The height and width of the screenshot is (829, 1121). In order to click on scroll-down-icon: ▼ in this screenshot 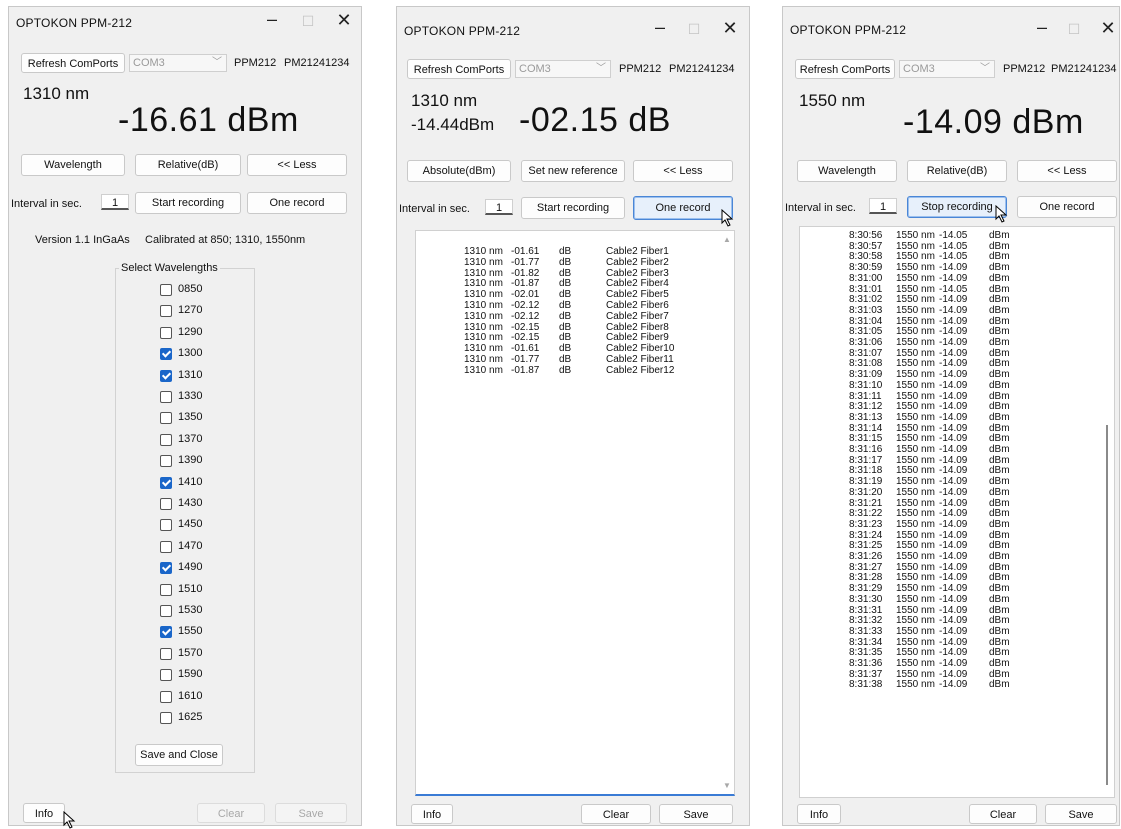, I will do `click(727, 785)`.